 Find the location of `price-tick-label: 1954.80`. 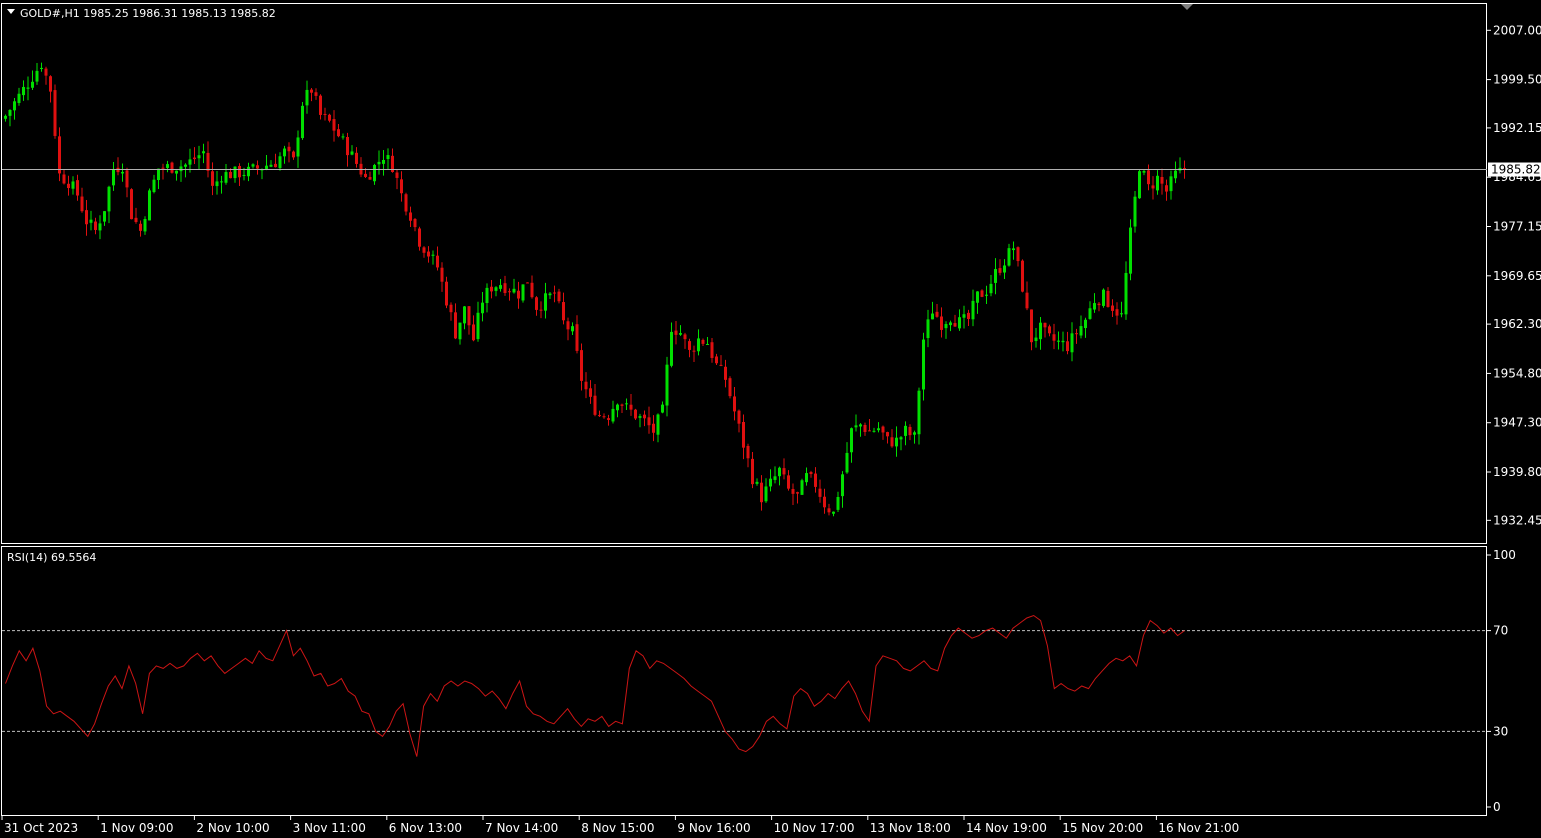

price-tick-label: 1954.80 is located at coordinates (1517, 373).